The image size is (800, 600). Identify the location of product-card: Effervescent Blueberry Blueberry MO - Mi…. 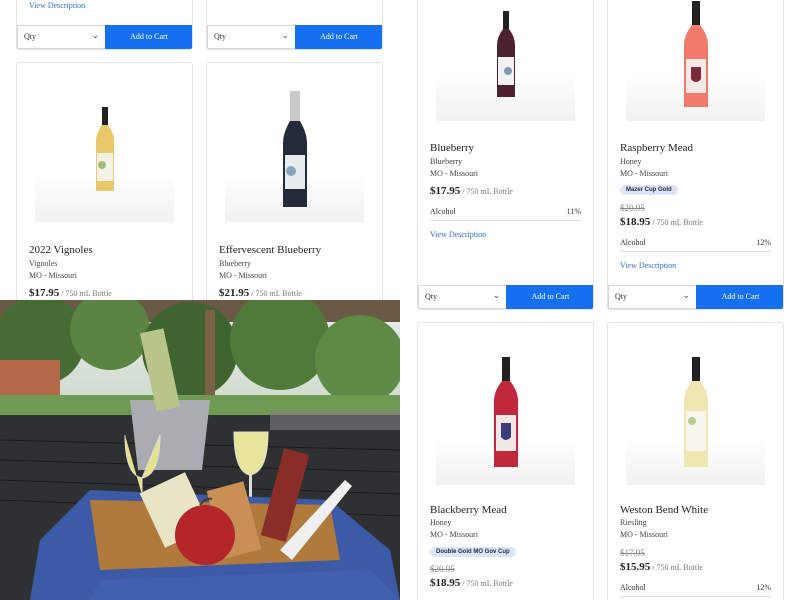
(294, 181).